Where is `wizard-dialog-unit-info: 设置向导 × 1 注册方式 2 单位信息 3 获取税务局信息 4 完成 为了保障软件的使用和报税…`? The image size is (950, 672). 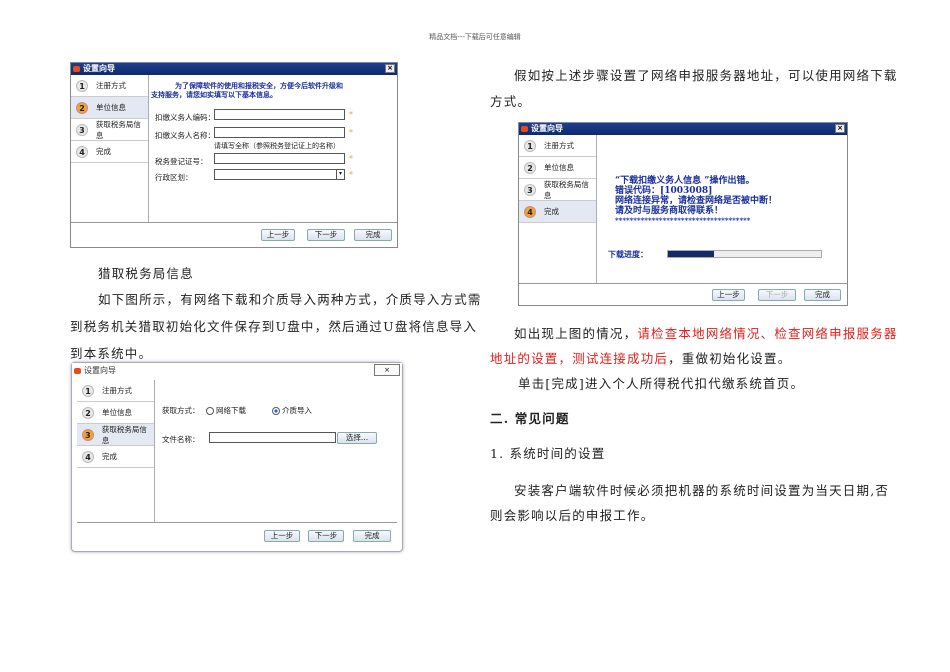
wizard-dialog-unit-info: 设置向导 × 1 注册方式 2 单位信息 3 获取税务局信息 4 完成 为了保障软件的使用和报税… is located at coordinates (234, 155).